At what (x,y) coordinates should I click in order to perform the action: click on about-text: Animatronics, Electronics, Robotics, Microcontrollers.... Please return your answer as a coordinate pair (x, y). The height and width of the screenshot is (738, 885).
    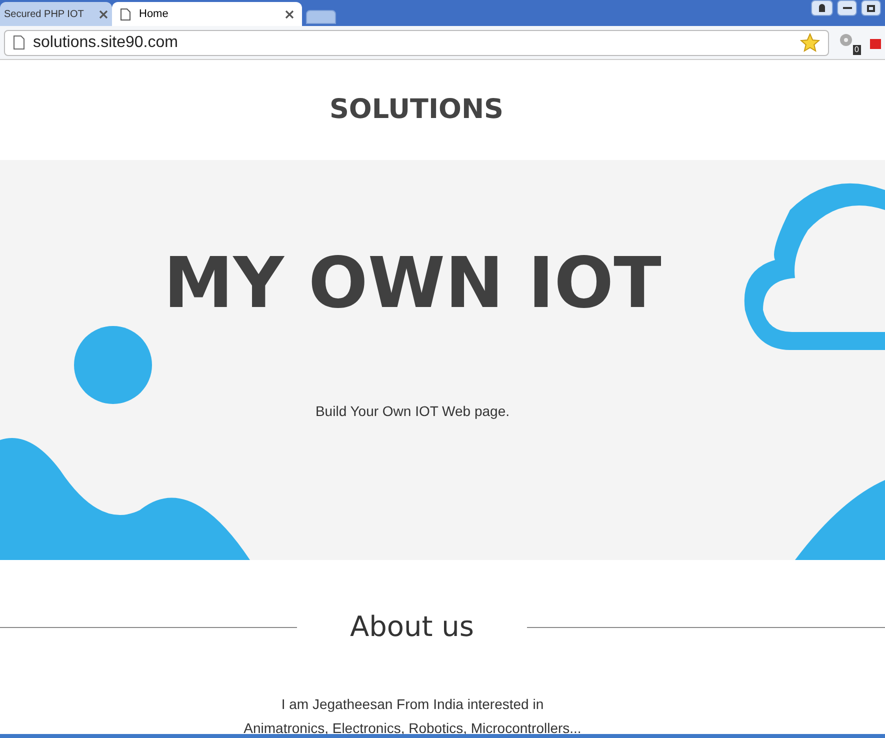
    Looking at the image, I should click on (413, 728).